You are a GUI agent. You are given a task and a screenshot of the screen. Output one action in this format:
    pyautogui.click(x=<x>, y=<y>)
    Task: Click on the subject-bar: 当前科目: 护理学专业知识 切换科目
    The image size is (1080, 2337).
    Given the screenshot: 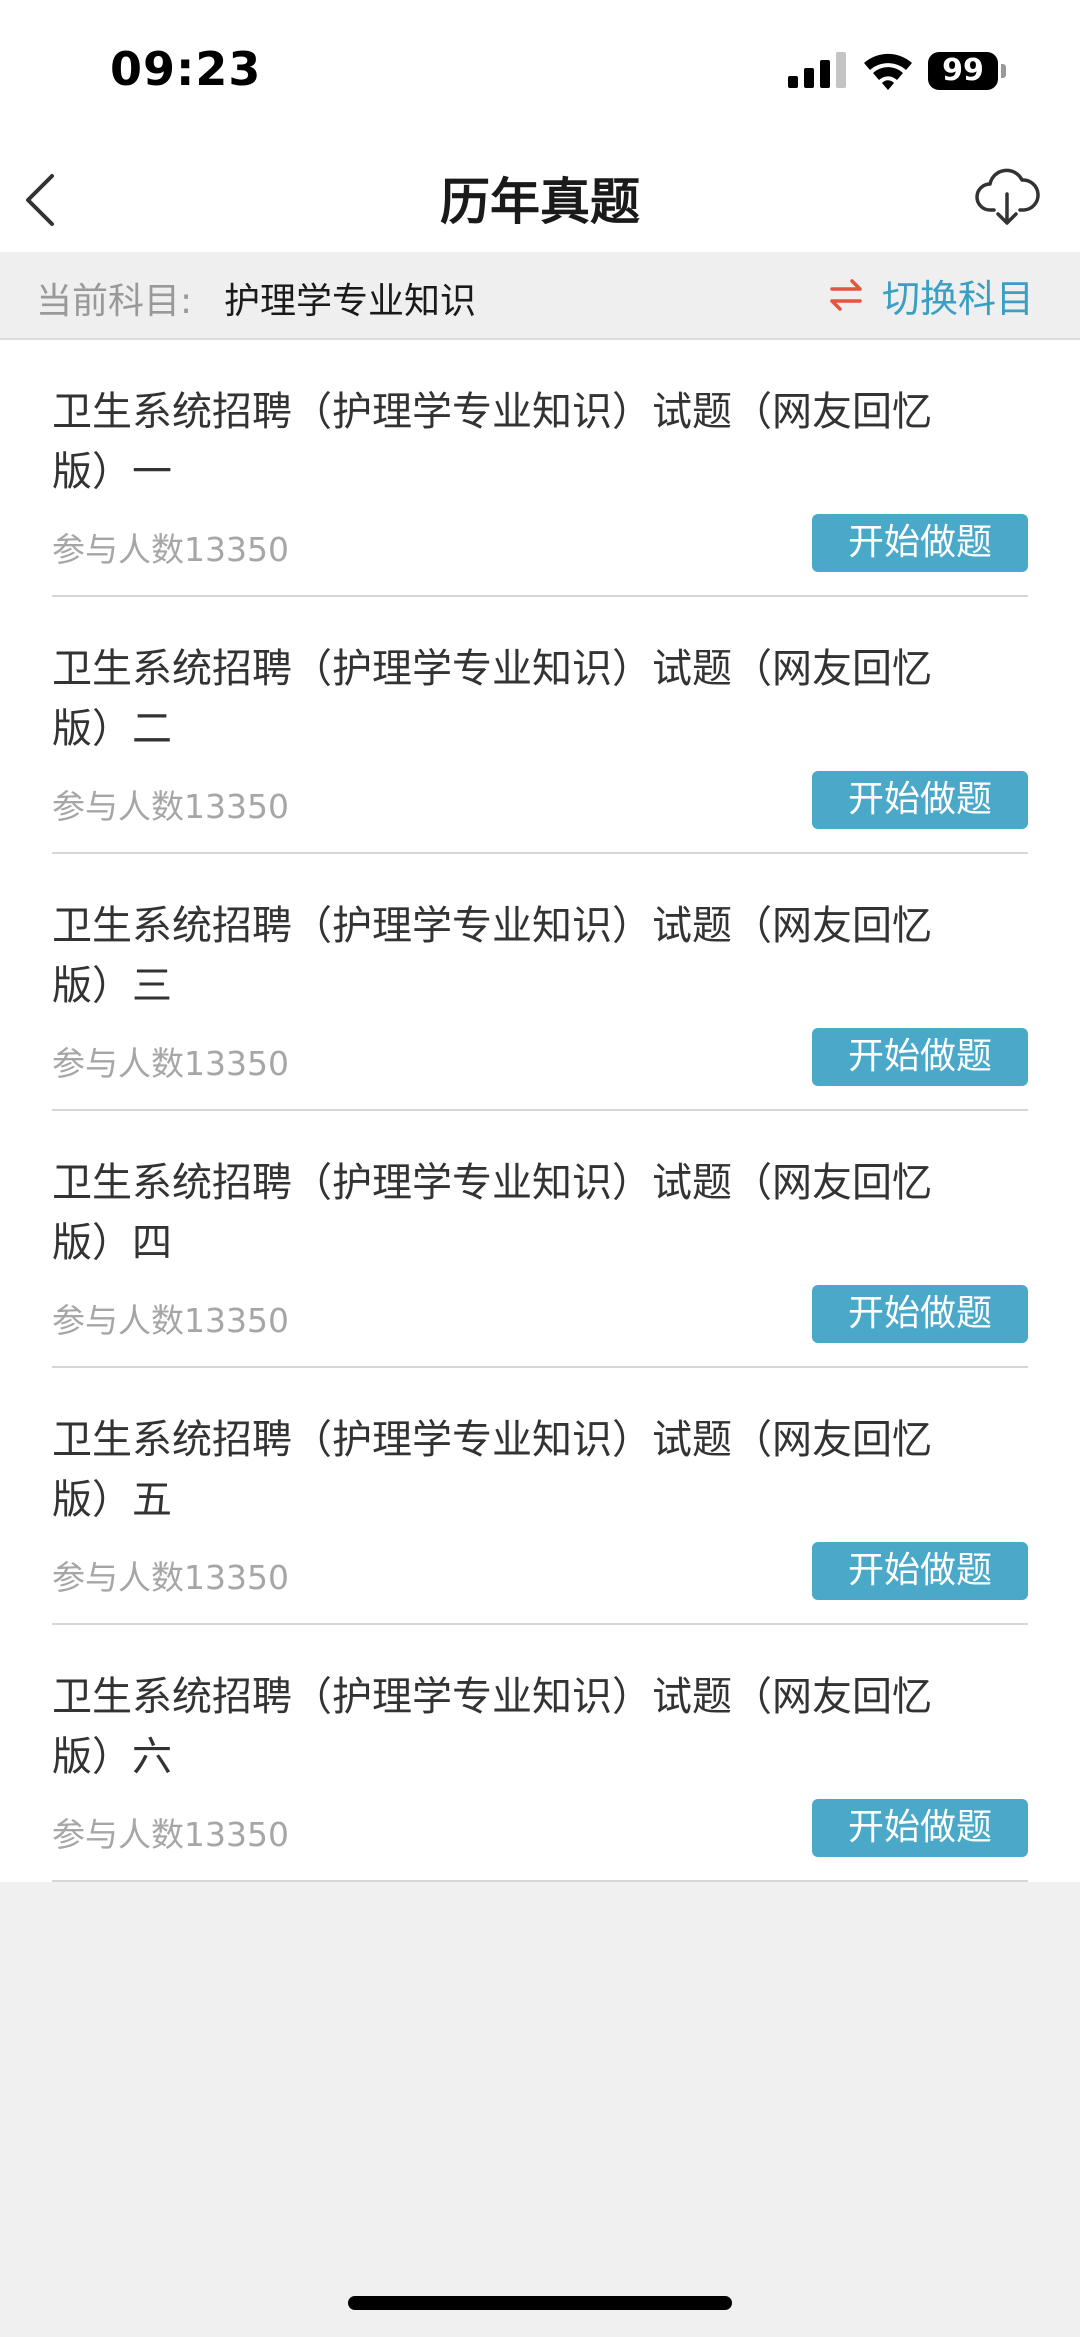 What is the action you would take?
    pyautogui.click(x=540, y=296)
    